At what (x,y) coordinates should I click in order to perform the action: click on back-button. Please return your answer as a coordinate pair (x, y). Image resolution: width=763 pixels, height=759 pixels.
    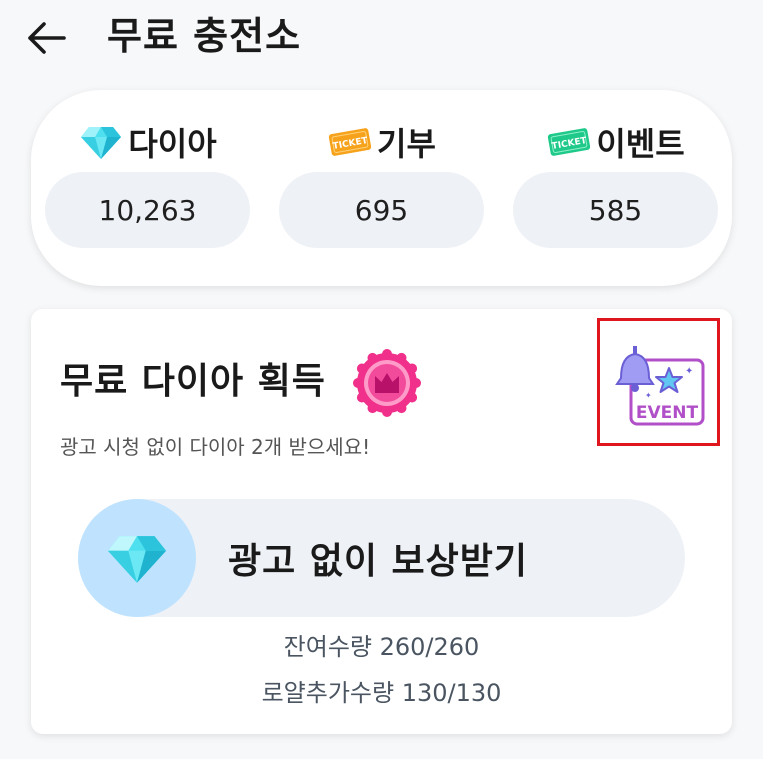
    Looking at the image, I should click on (46, 38).